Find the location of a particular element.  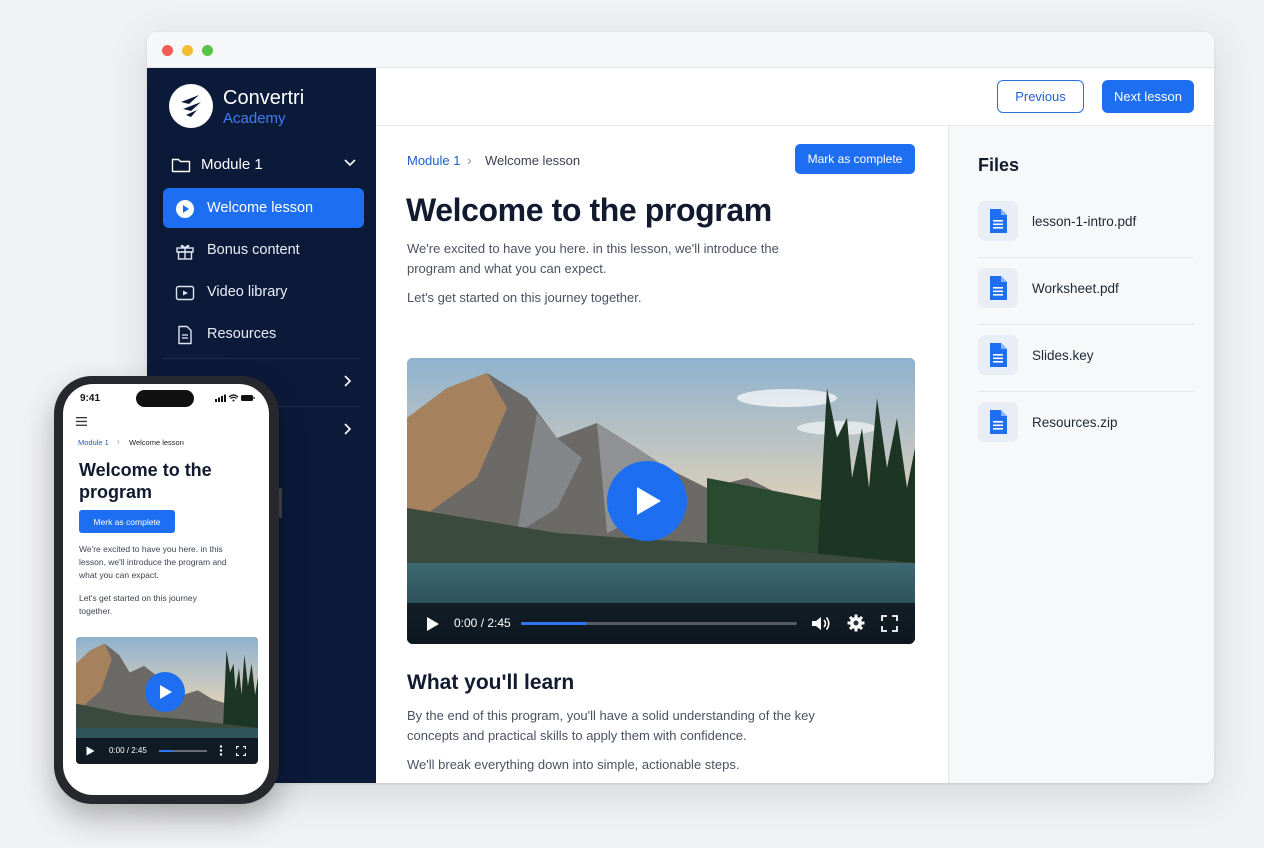

dynamic-island is located at coordinates (165, 398).